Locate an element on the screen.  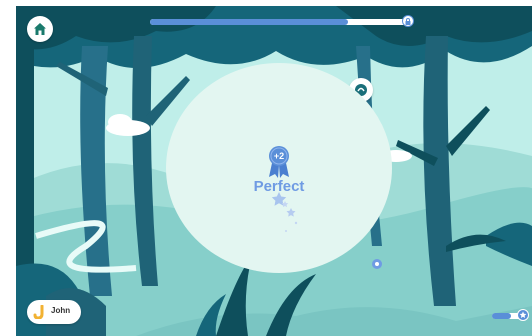
level-progress-bar is located at coordinates (280, 22).